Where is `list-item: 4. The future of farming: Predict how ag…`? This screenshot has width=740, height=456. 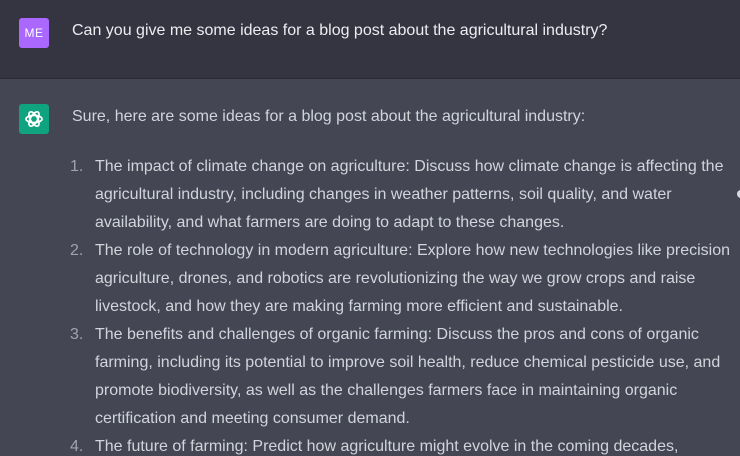
list-item: 4. The future of farming: Predict how ag… is located at coordinates (401, 444).